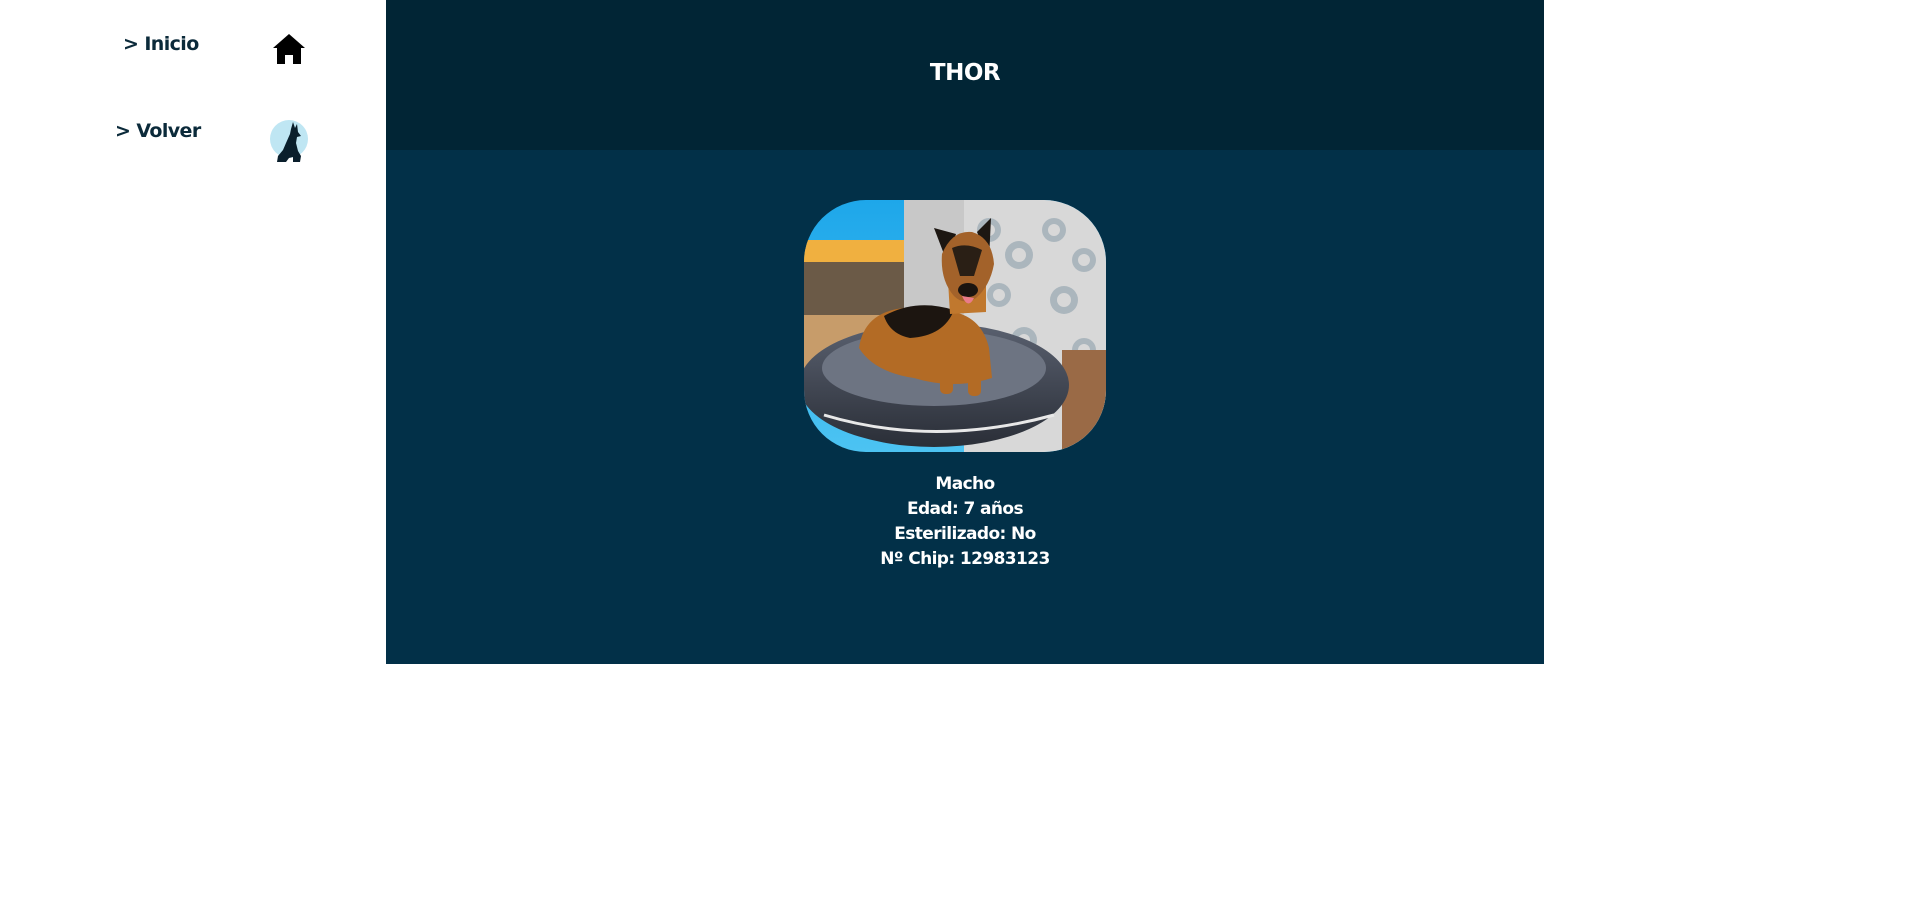  What do you see at coordinates (955, 326) in the screenshot?
I see `pet-photo` at bounding box center [955, 326].